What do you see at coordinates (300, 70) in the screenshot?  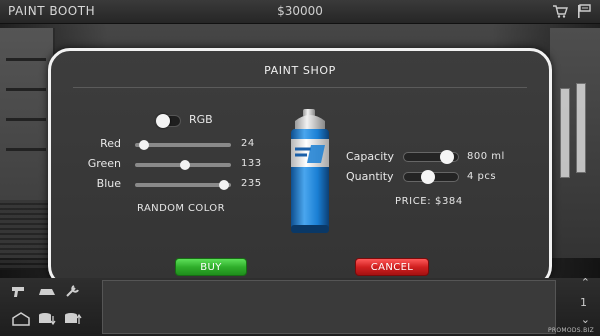 I see `dialog-title: PAINT SHOP` at bounding box center [300, 70].